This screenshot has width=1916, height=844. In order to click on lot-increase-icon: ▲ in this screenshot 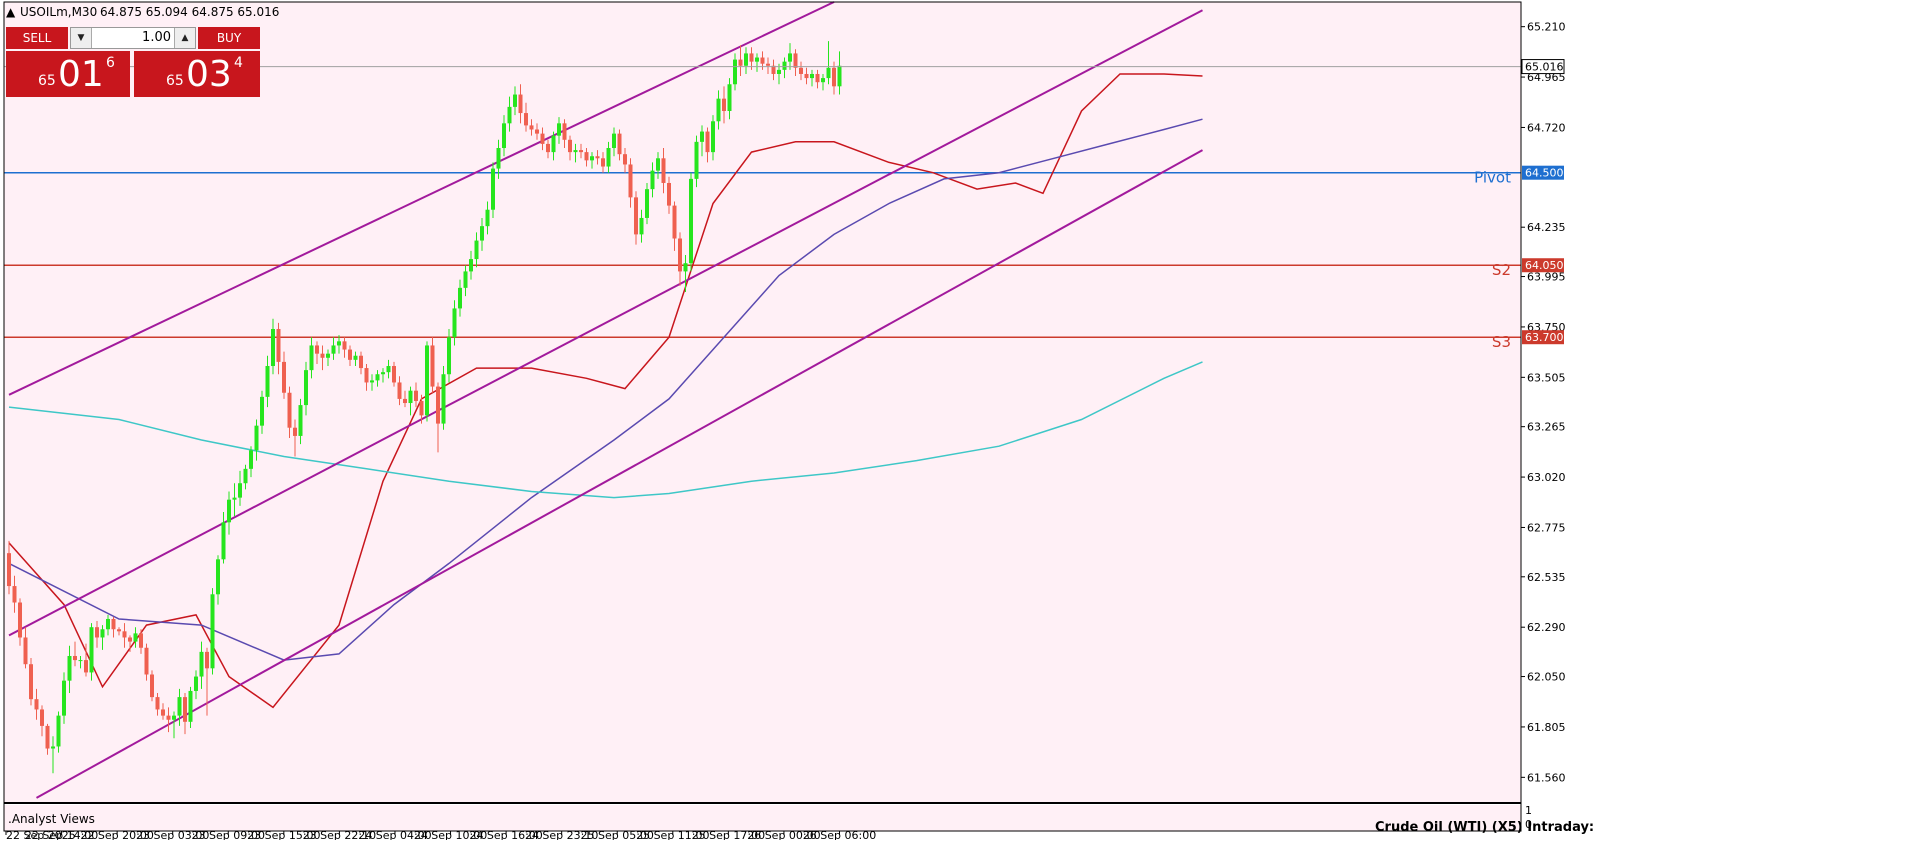, I will do `click(184, 38)`.